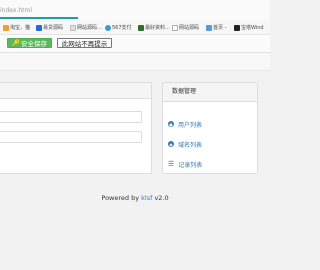 This screenshot has width=320, height=270. I want to click on never-for-site-label: 此网站不再提示, so click(84, 44).